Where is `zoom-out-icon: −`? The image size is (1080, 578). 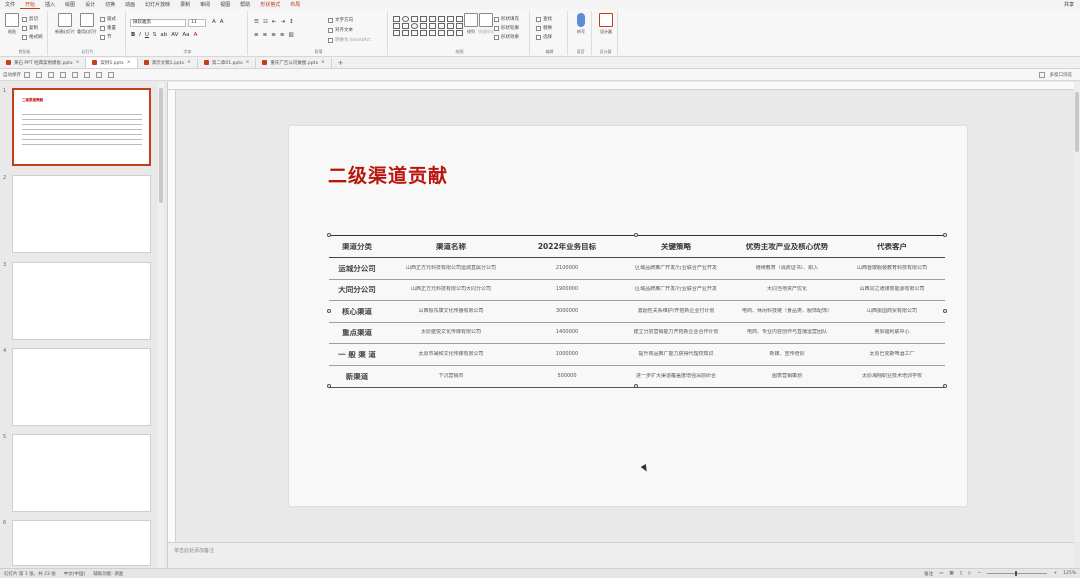
zoom-out-icon: − is located at coordinates (980, 573).